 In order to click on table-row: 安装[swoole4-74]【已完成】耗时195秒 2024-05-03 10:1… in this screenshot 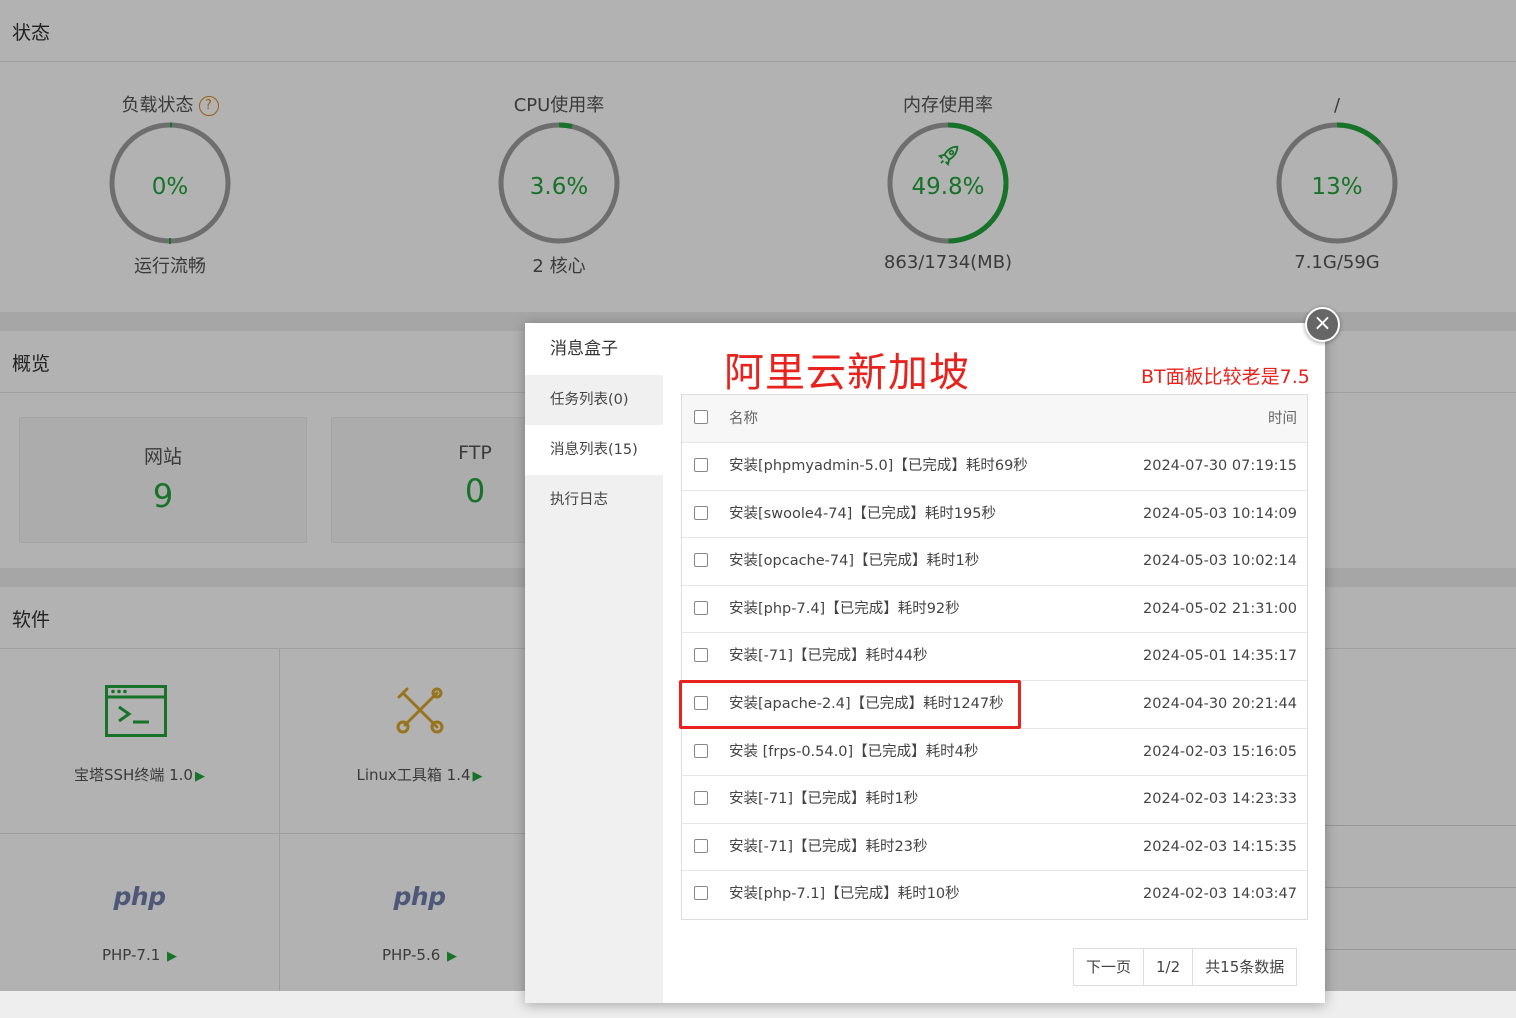, I will do `click(994, 515)`.